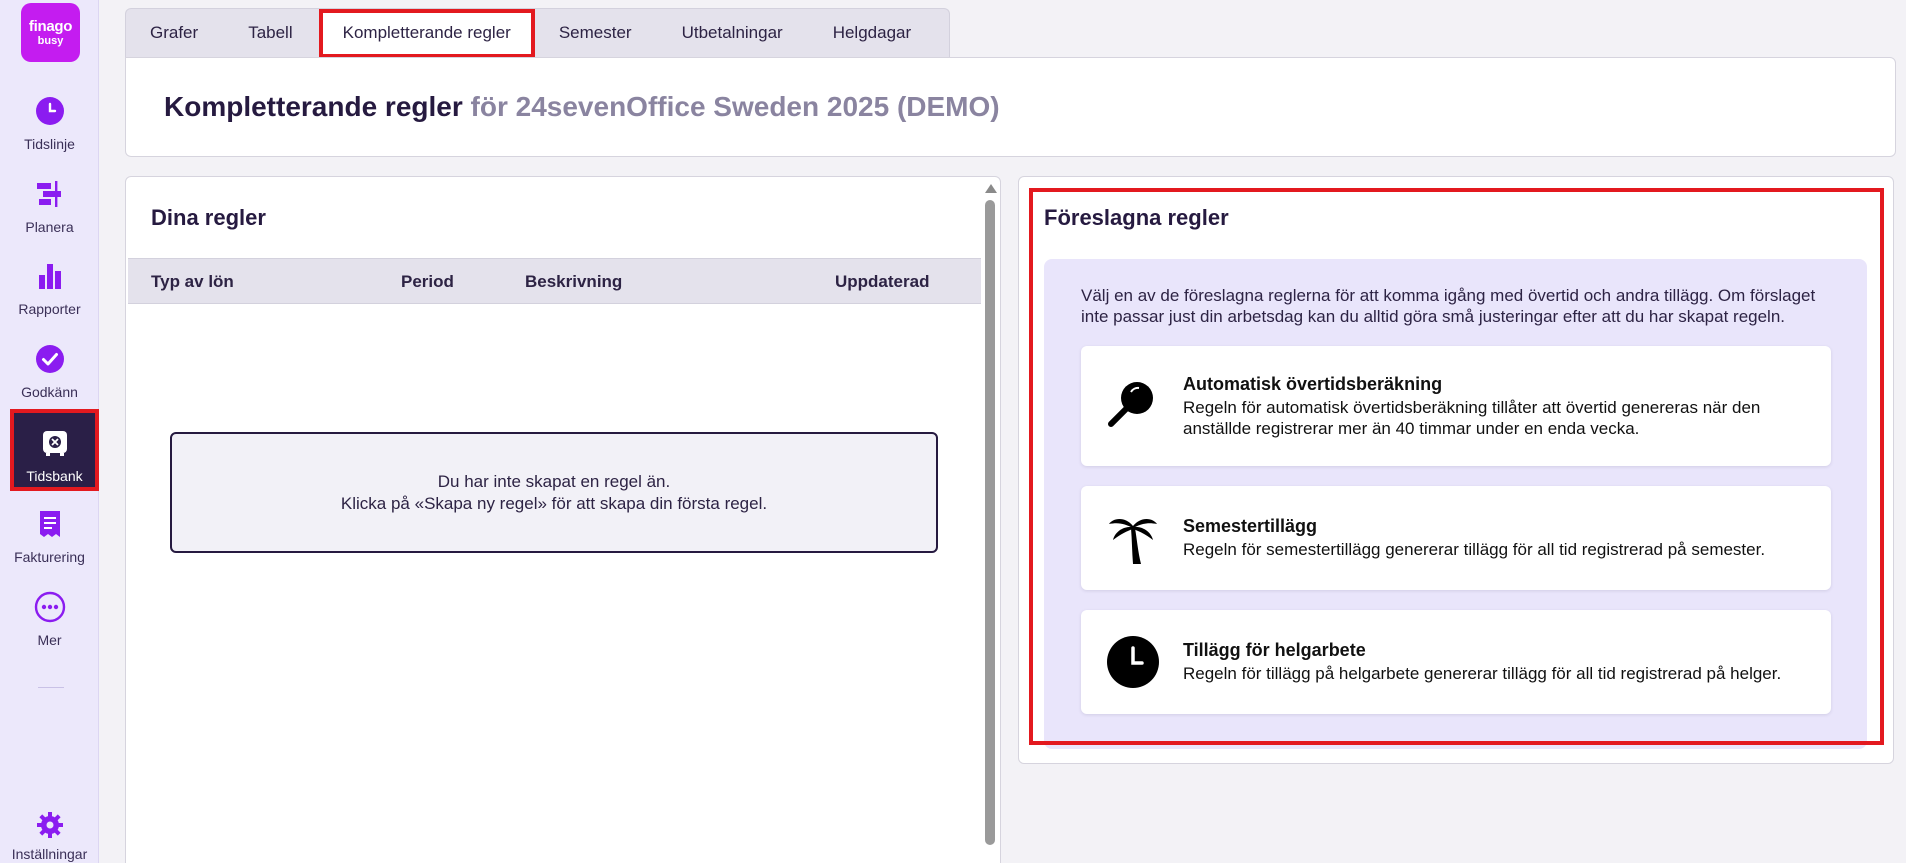  What do you see at coordinates (1136, 217) in the screenshot?
I see `suggested-rules-title: Föreslagna regler` at bounding box center [1136, 217].